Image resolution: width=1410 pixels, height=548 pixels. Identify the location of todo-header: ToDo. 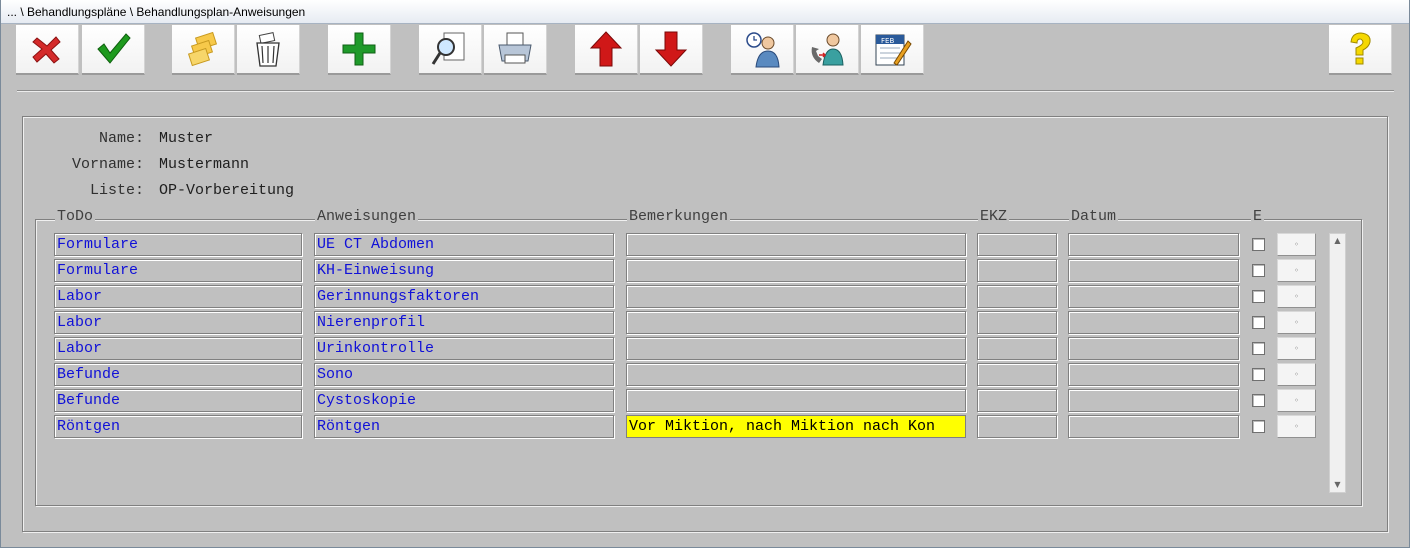
(75, 217).